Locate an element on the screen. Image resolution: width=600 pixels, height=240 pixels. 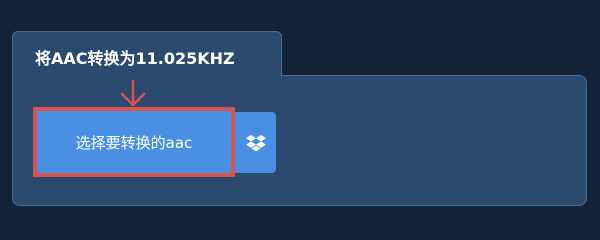
arrow-down-icon is located at coordinates (133, 93).